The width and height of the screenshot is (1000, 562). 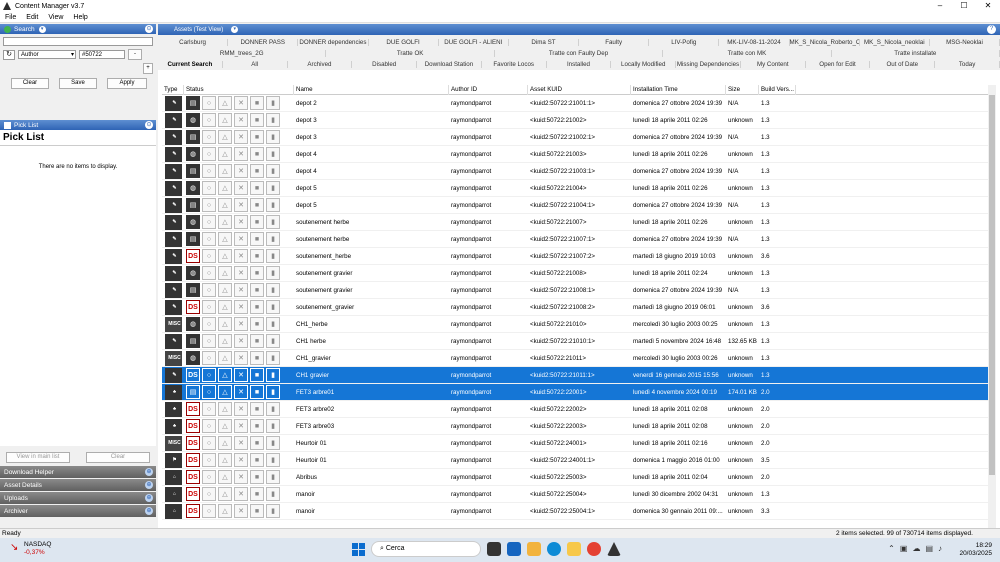 I want to click on filter-tab: MK_S_Nicola_neoklai, so click(x=895, y=42).